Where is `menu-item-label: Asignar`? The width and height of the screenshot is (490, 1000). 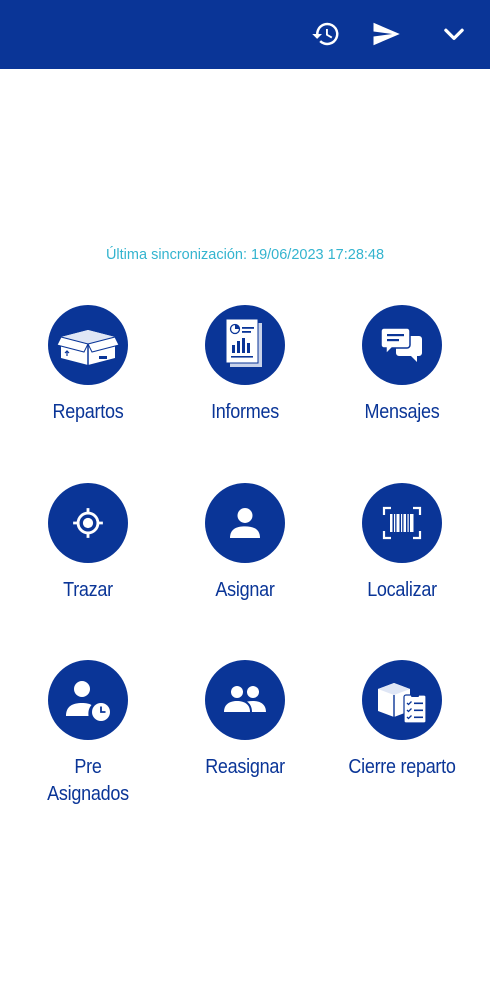 menu-item-label: Asignar is located at coordinates (245, 590).